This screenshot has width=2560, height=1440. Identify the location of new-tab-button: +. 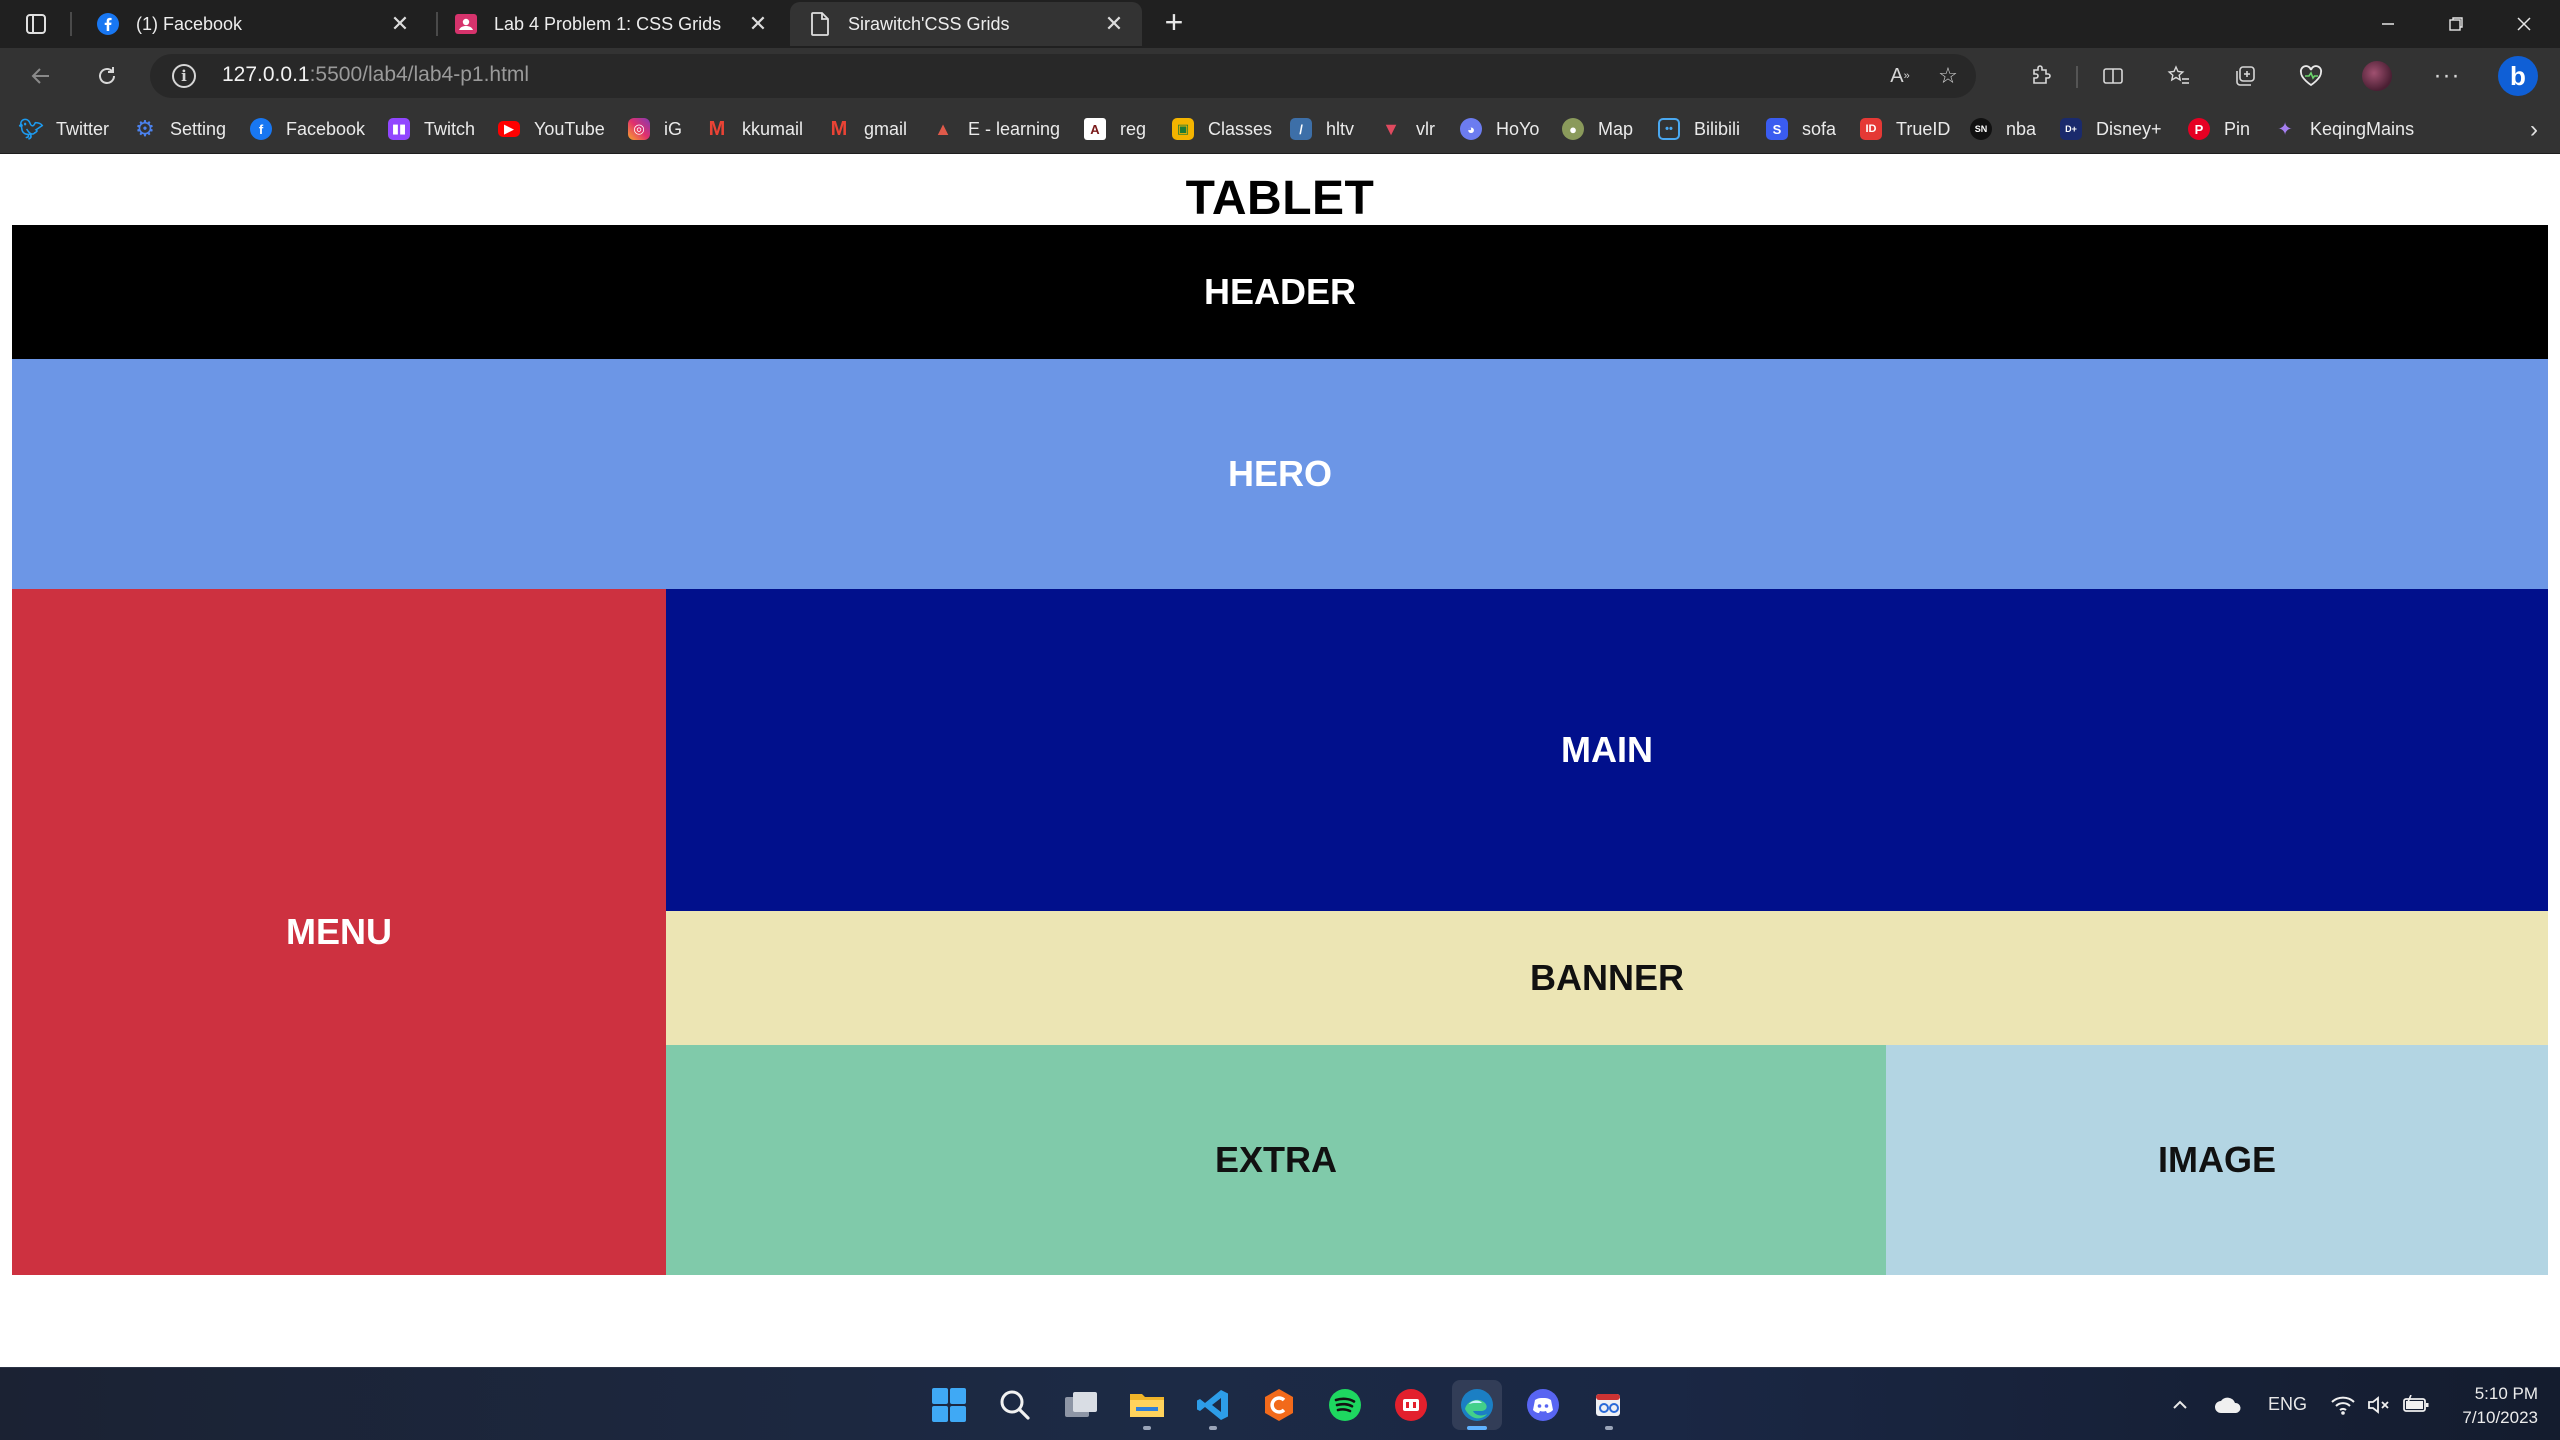
(1174, 23).